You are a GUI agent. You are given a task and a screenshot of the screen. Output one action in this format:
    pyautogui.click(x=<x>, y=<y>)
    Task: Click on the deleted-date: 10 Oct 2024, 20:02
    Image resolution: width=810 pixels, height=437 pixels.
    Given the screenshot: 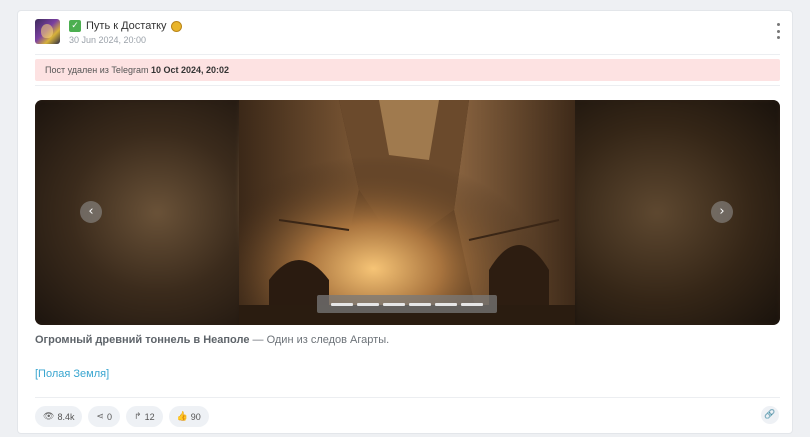 What is the action you would take?
    pyautogui.click(x=190, y=70)
    